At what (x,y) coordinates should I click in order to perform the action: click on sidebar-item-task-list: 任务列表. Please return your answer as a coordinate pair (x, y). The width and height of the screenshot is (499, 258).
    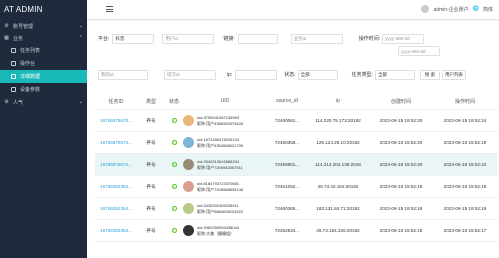
    Looking at the image, I should click on (43, 50).